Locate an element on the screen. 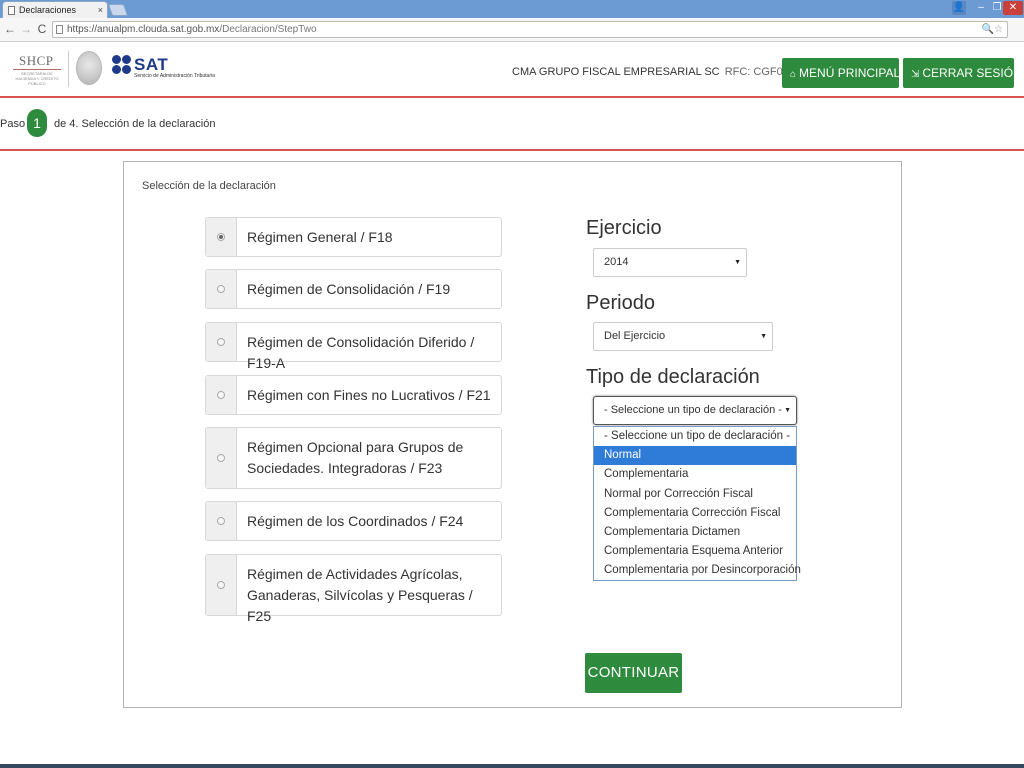 This screenshot has height=768, width=1024. dropdown-option-highlighted: Normal is located at coordinates (695, 456).